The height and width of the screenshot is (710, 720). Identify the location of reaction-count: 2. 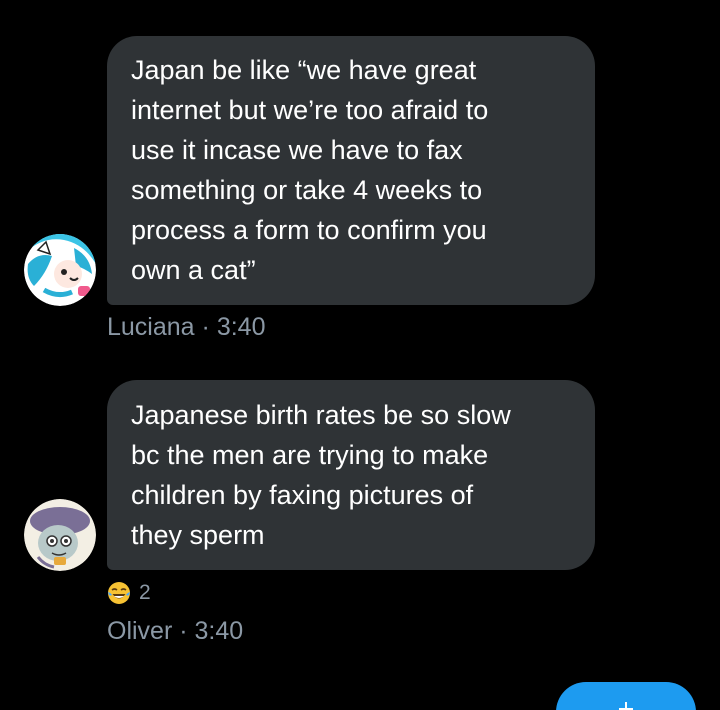
(145, 592).